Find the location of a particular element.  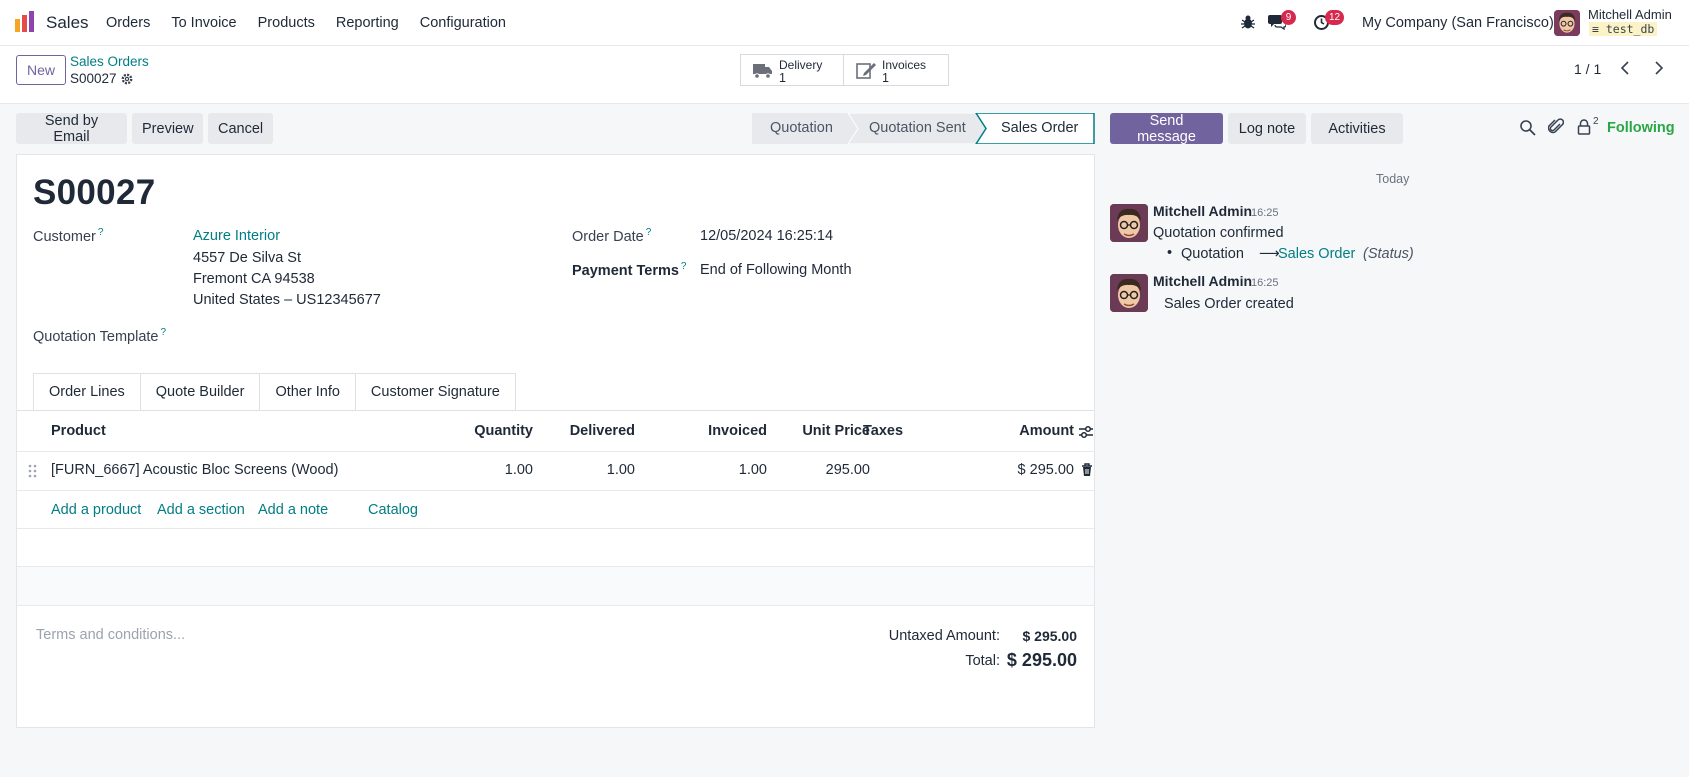

untaxed-amount-label: Untaxed Amount: is located at coordinates (944, 636).